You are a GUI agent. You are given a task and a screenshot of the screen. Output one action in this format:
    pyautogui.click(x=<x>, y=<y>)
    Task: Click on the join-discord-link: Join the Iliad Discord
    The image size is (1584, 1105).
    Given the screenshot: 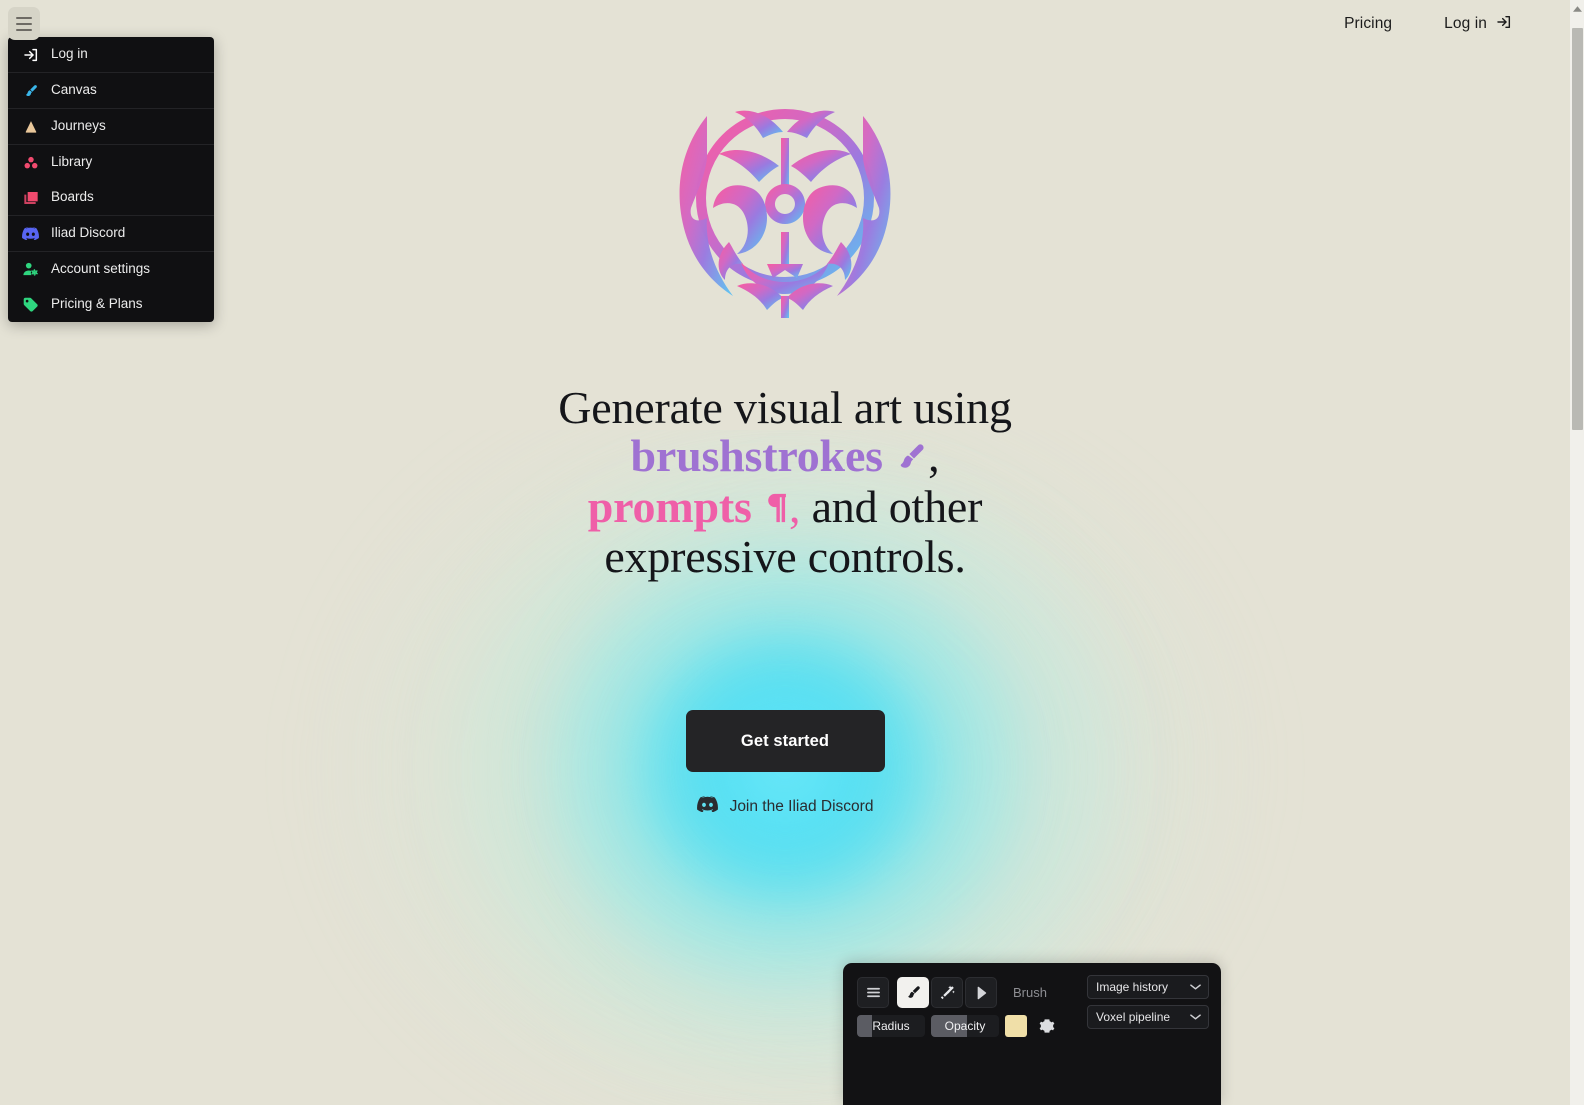 What is the action you would take?
    pyautogui.click(x=785, y=806)
    